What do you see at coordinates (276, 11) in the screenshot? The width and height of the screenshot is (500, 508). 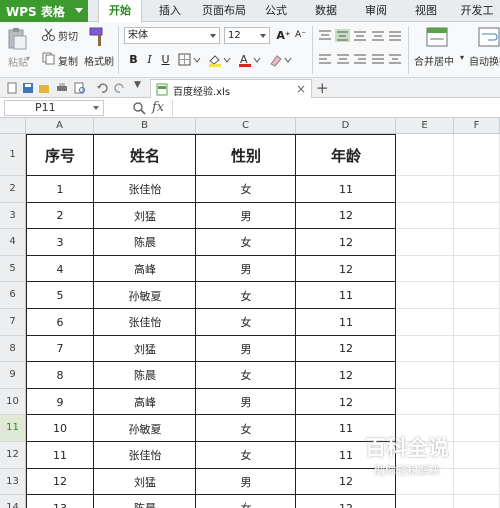 I see `tab-formulas: 公式` at bounding box center [276, 11].